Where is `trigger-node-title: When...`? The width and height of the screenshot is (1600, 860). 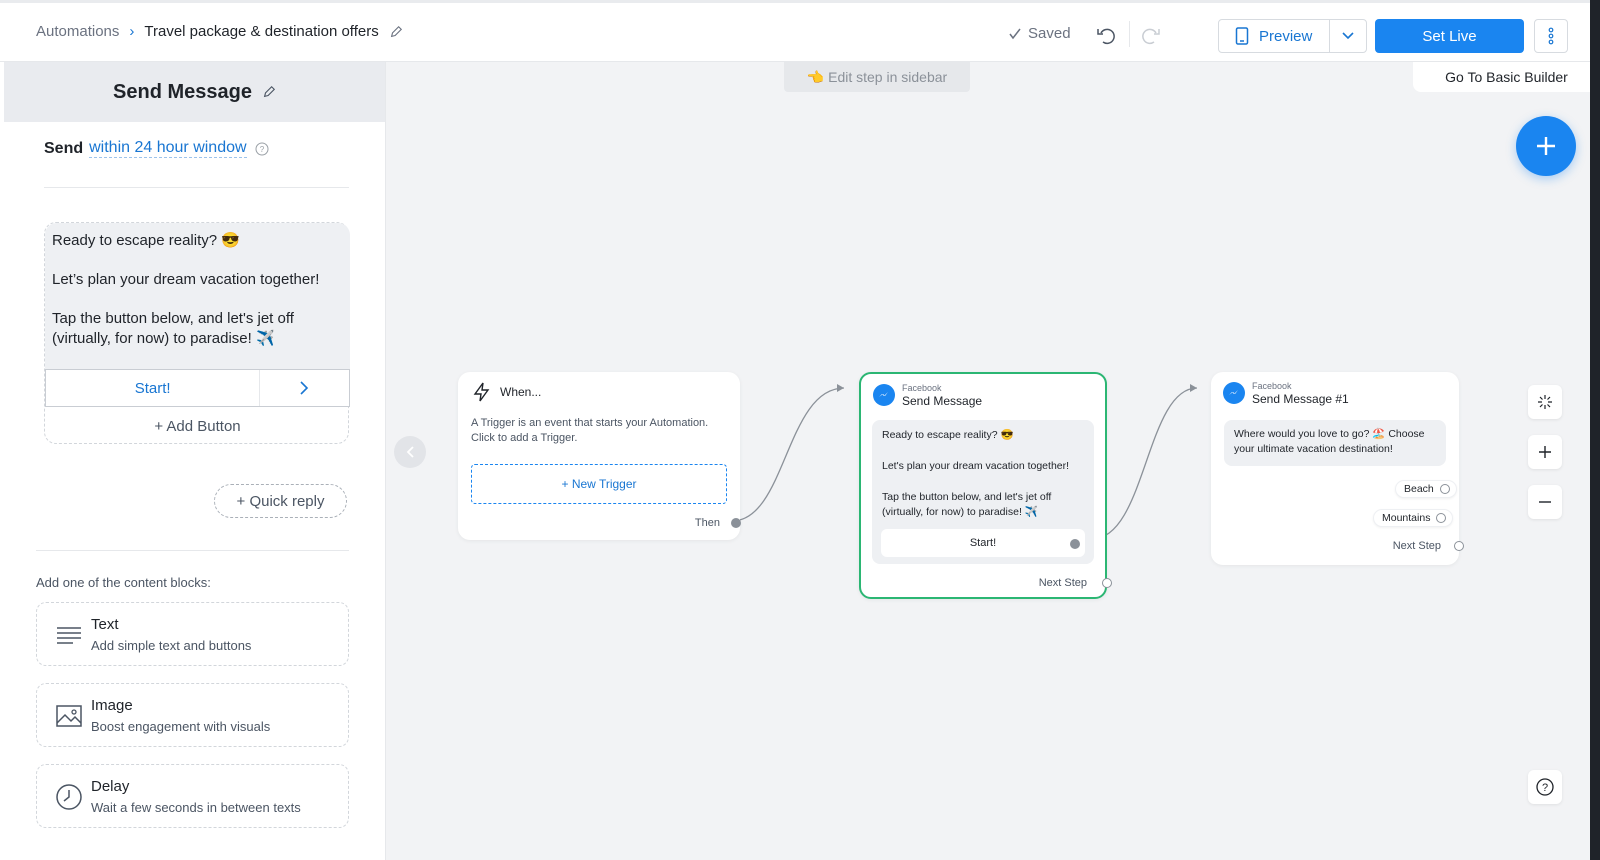
trigger-node-title: When... is located at coordinates (521, 392).